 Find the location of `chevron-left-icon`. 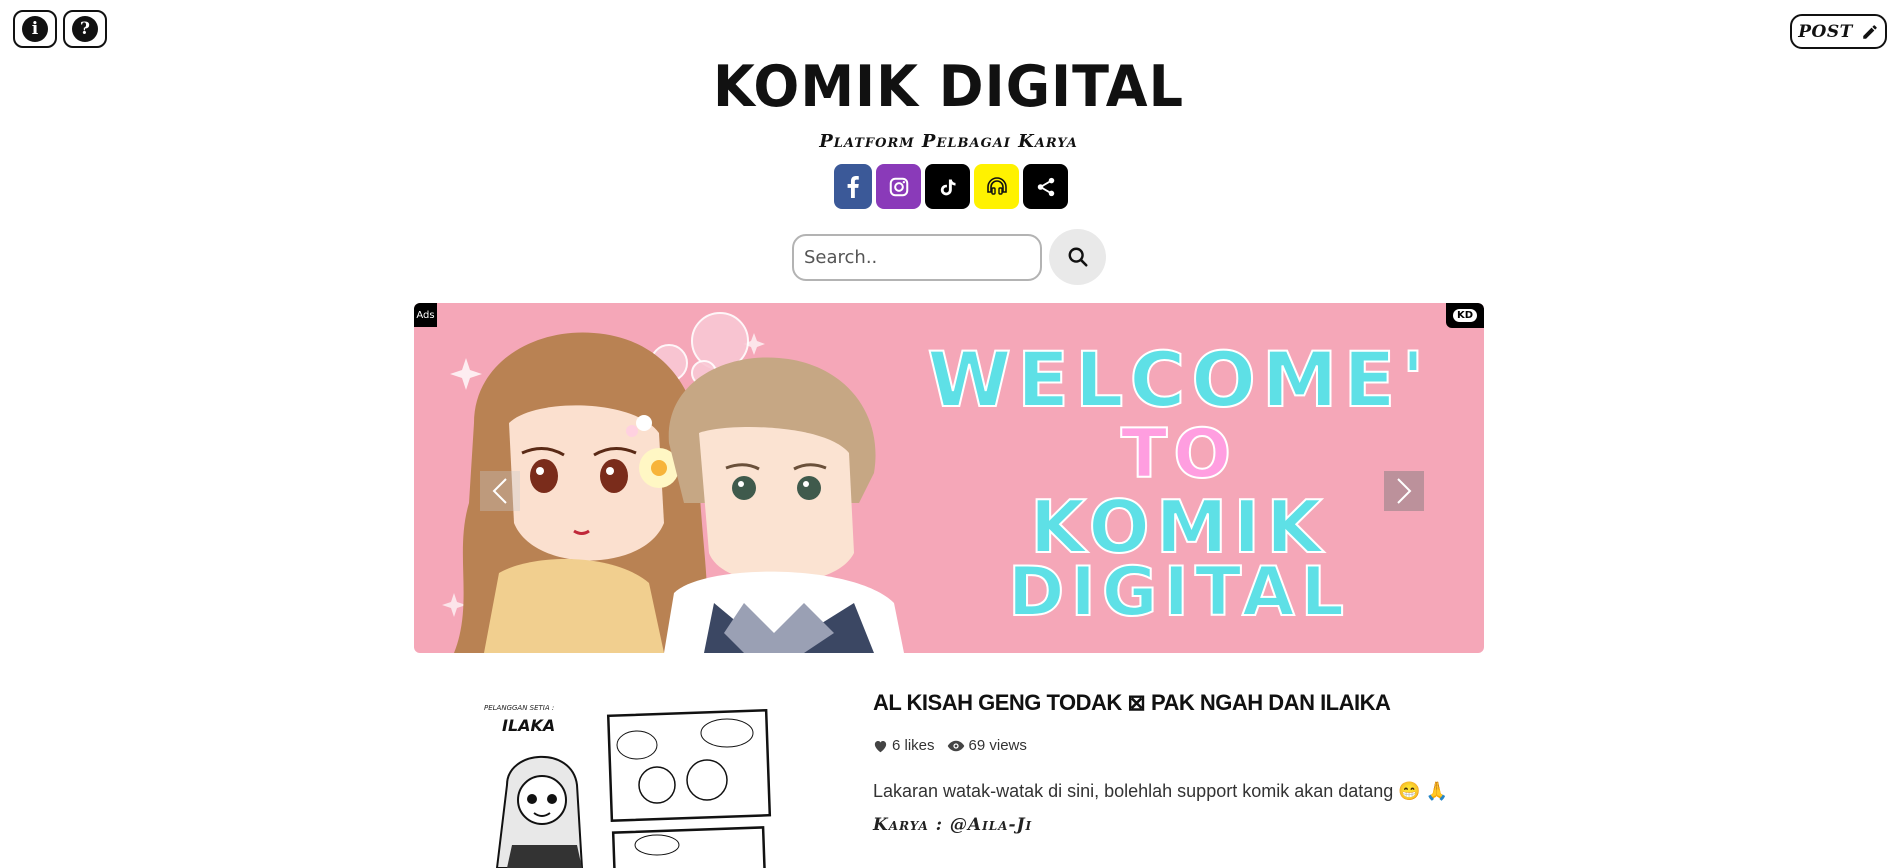

chevron-left-icon is located at coordinates (499, 491).